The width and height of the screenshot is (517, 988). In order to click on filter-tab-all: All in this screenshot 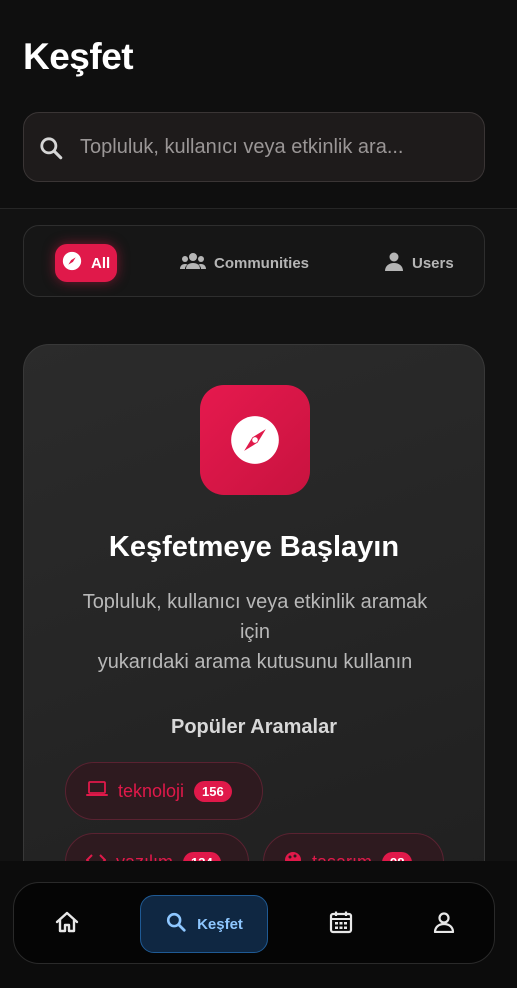, I will do `click(86, 263)`.